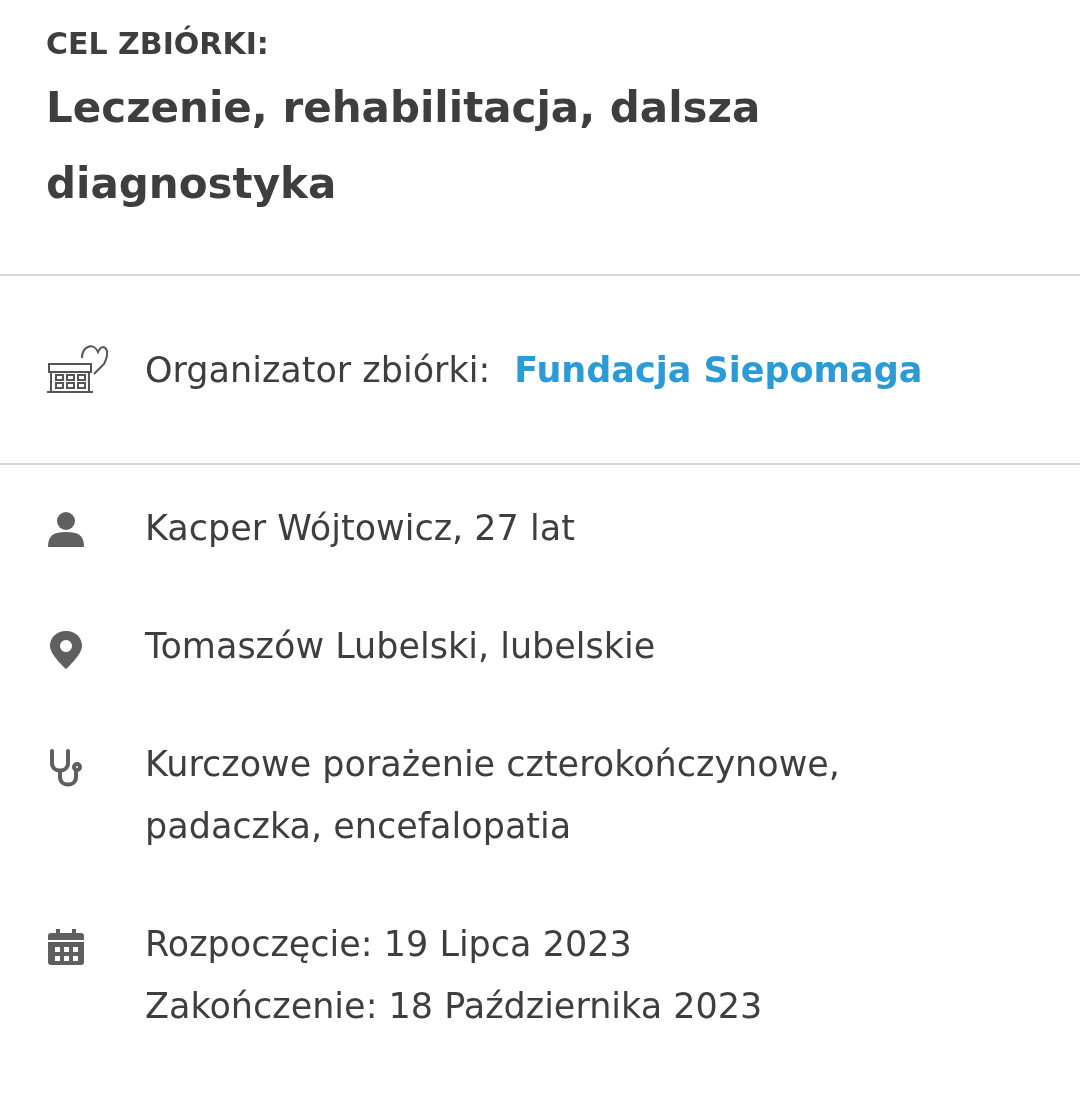  What do you see at coordinates (360, 528) in the screenshot?
I see `detail-text: Kacper Wójtowicz, 27 lat` at bounding box center [360, 528].